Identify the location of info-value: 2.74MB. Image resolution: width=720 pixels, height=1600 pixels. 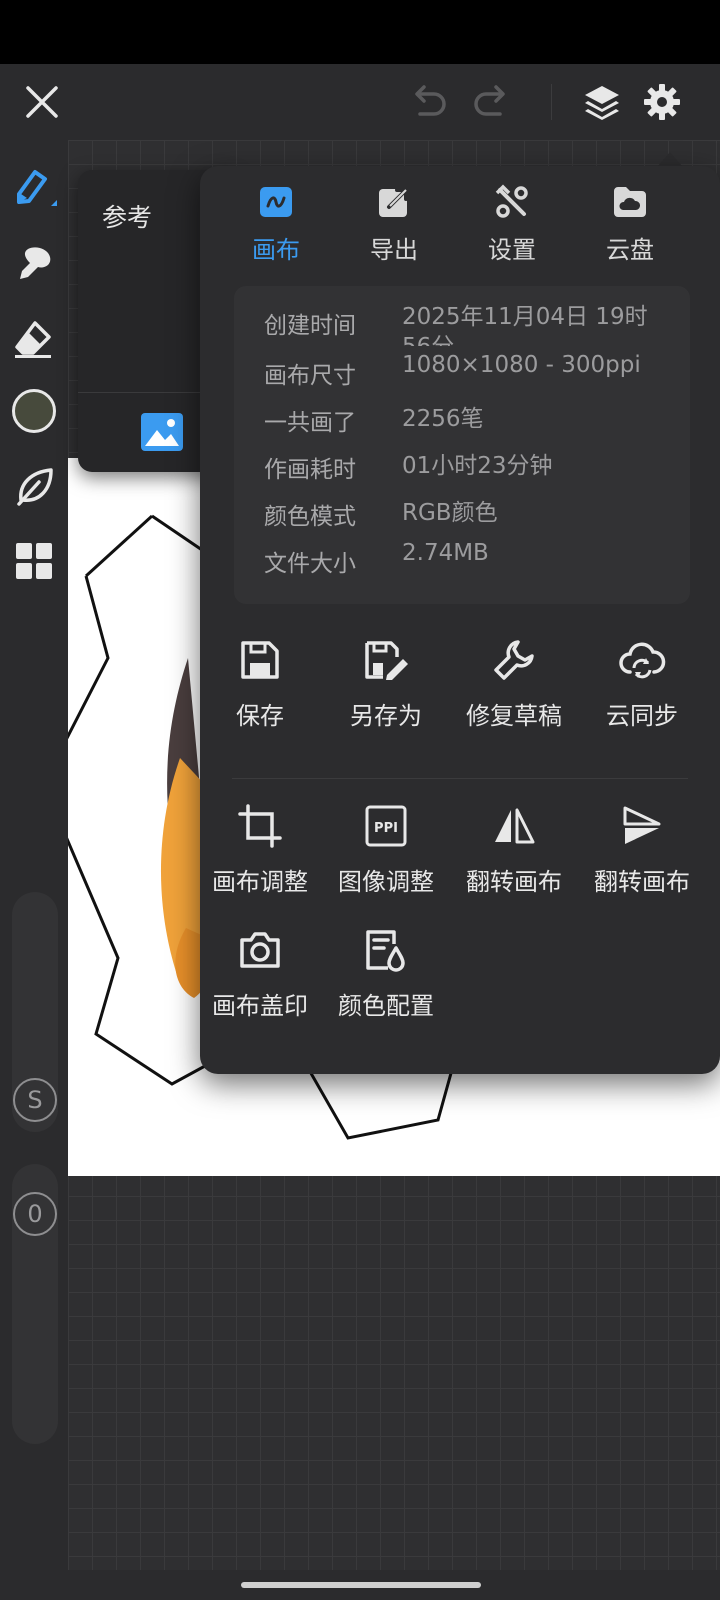
(445, 553).